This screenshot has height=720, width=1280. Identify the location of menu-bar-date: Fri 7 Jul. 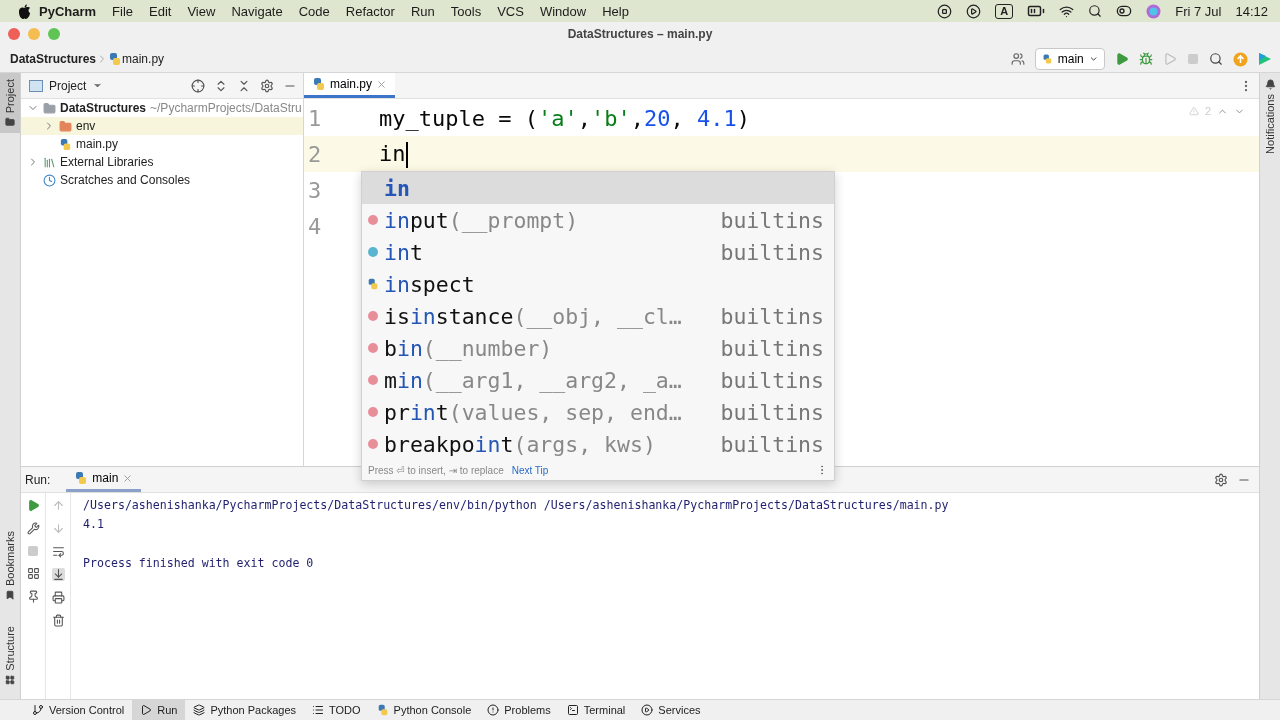
(1198, 11).